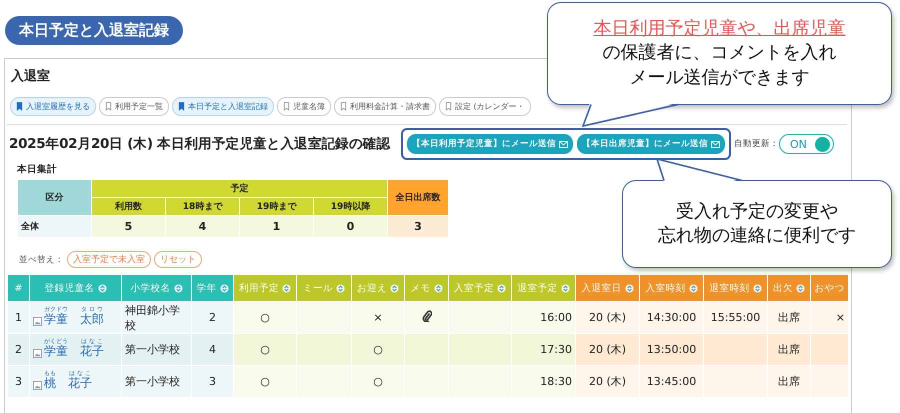 The width and height of the screenshot is (900, 413). Describe the element at coordinates (203, 207) in the screenshot. I see `header-cell: 18時まで` at that location.